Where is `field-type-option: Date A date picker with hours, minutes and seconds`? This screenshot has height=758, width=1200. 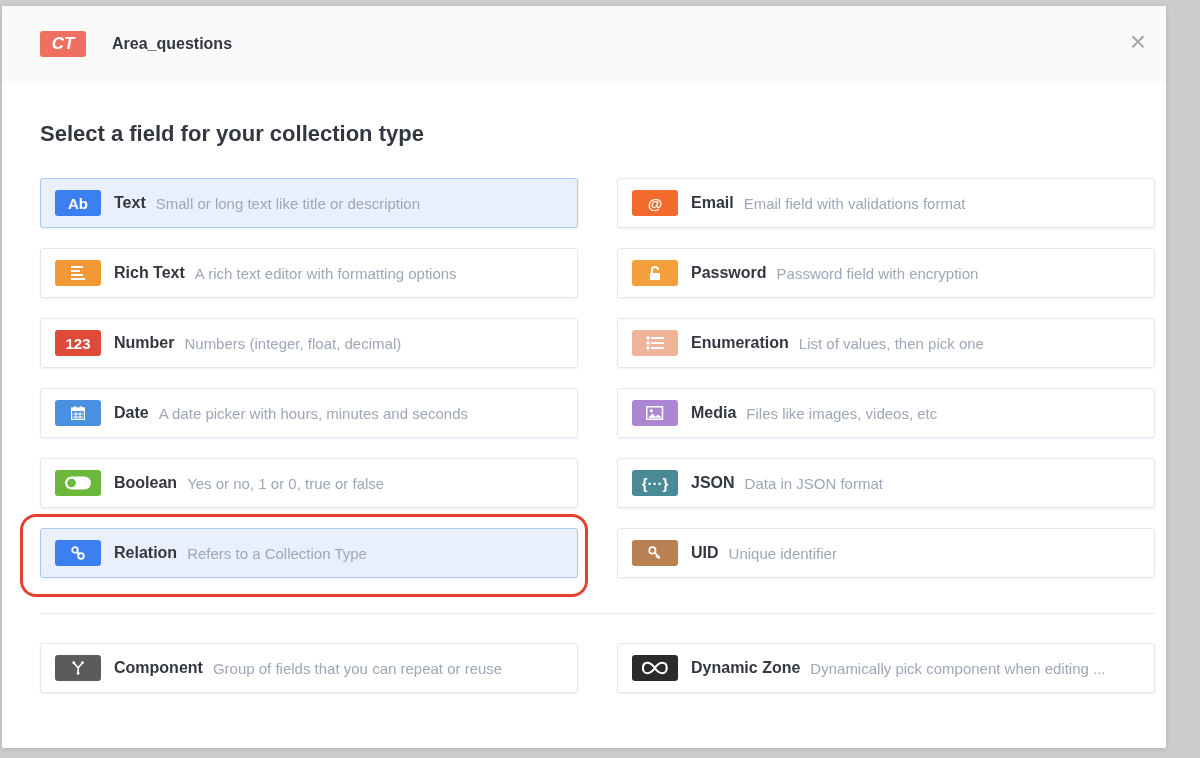
field-type-option: Date A date picker with hours, minutes and seconds is located at coordinates (309, 413).